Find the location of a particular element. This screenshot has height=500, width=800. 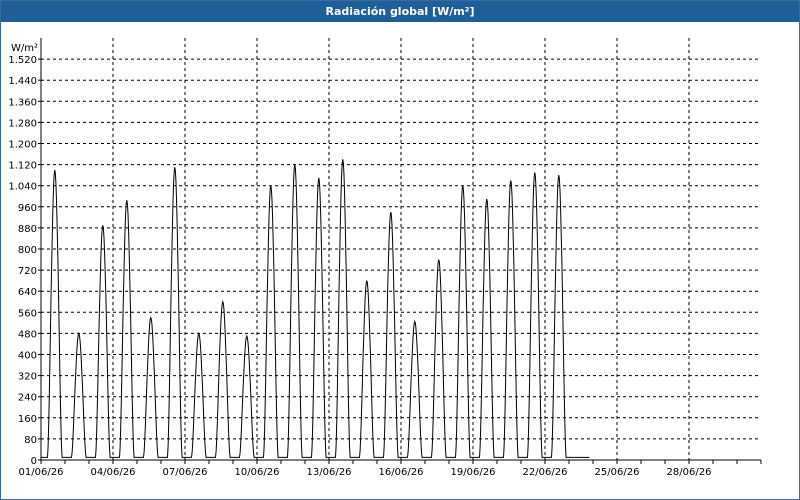

x-tick-label: 13/06/26 is located at coordinates (329, 472).